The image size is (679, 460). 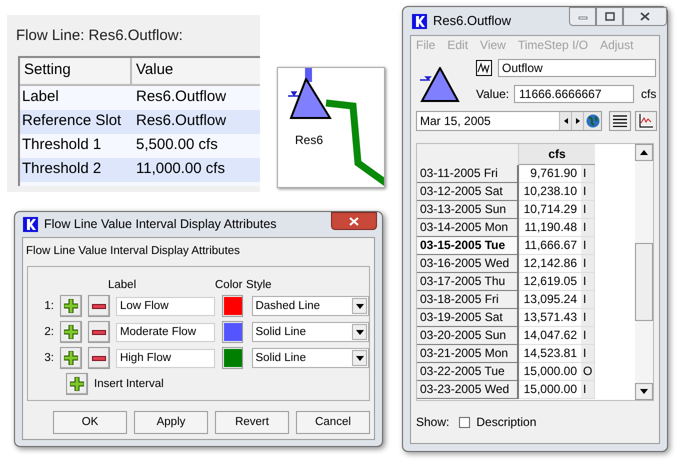 What do you see at coordinates (468, 228) in the screenshot?
I see `date-cell: 03-14-2005 Mon` at bounding box center [468, 228].